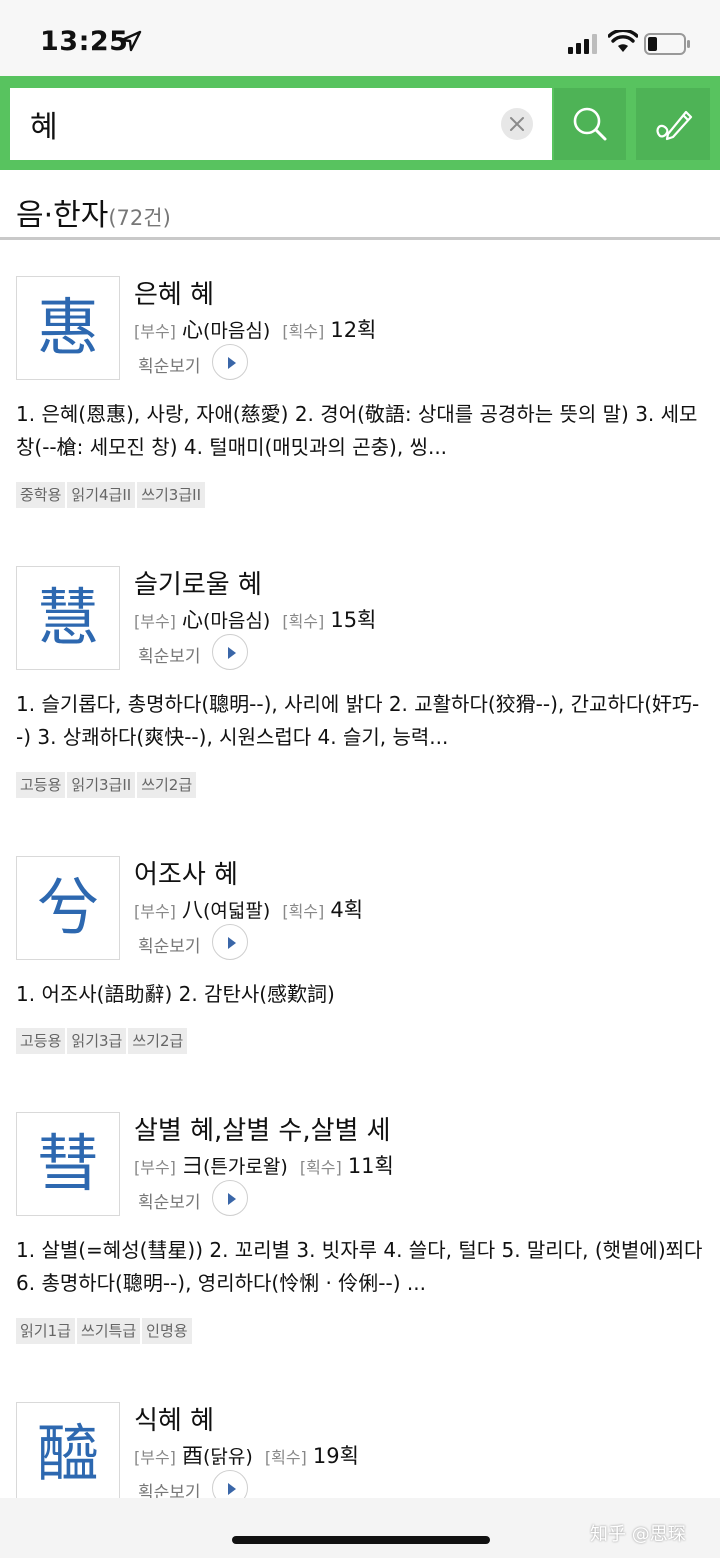 This screenshot has width=720, height=1558. Describe the element at coordinates (245, 1167) in the screenshot. I see `radical-name: (튼가로왈)` at that location.